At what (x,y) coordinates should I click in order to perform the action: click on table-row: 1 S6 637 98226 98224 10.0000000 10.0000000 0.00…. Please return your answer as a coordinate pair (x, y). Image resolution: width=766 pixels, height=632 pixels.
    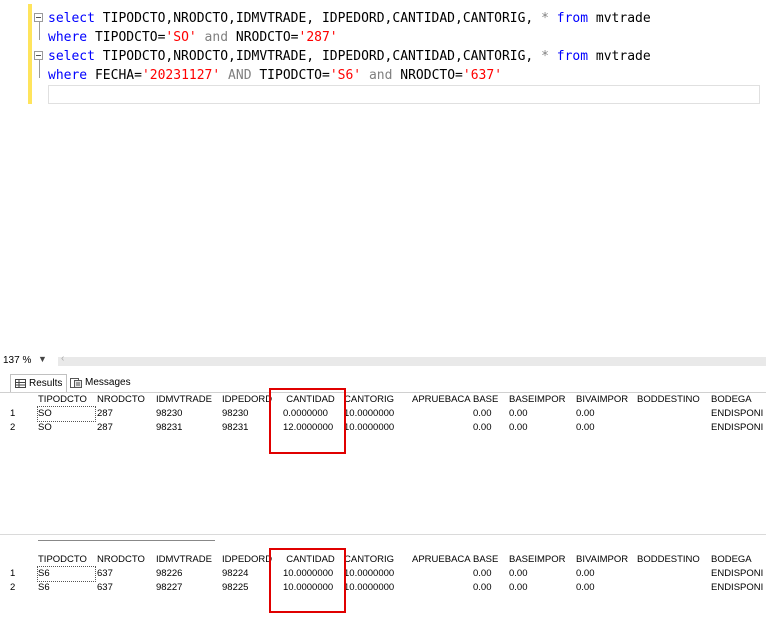
    Looking at the image, I should click on (383, 574).